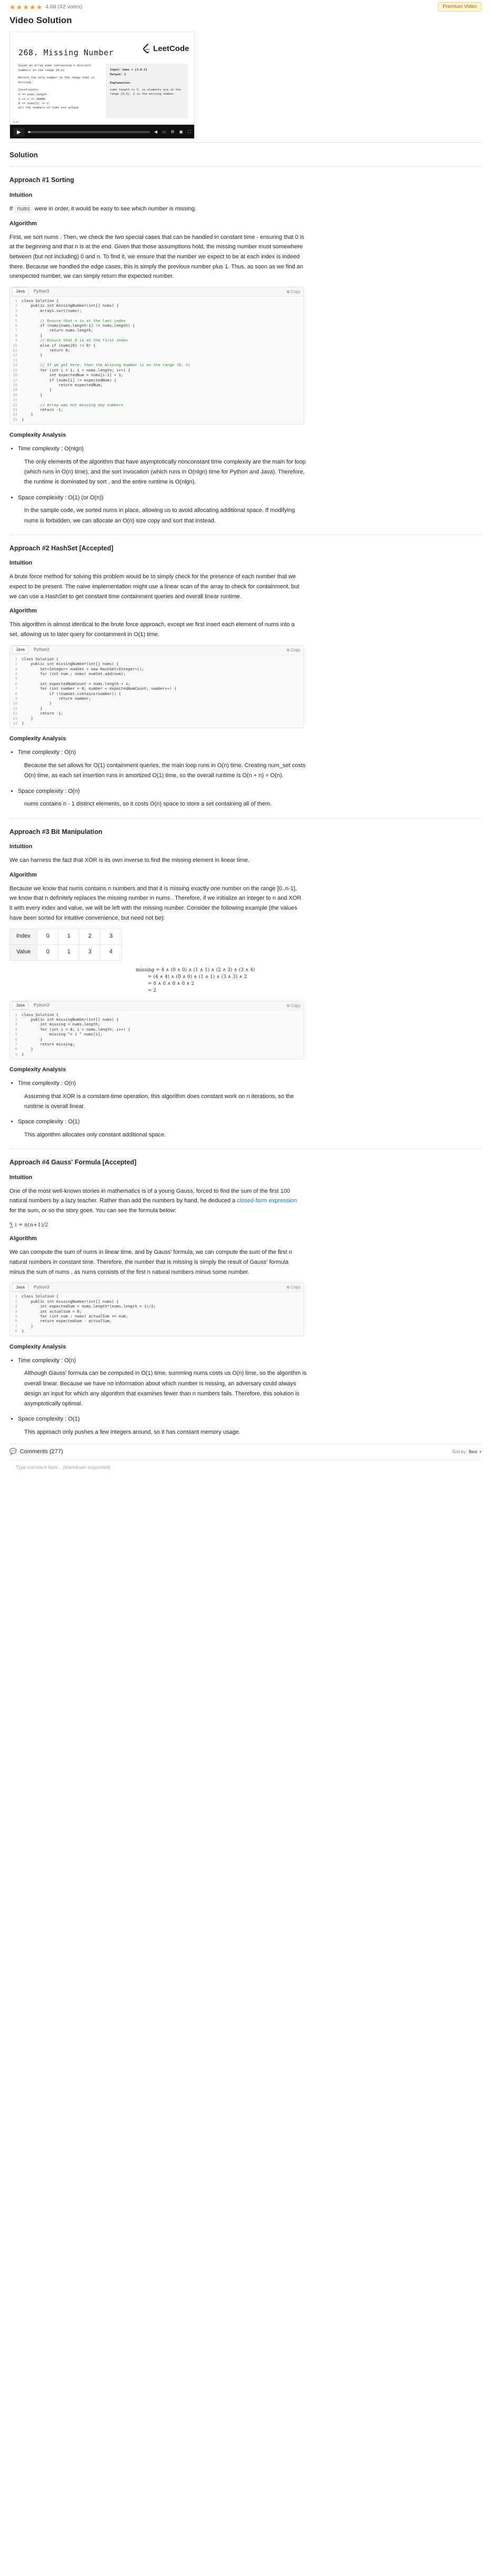  I want to click on code-line: 9 // Ensure that 0 is at the first index, so click(157, 340).